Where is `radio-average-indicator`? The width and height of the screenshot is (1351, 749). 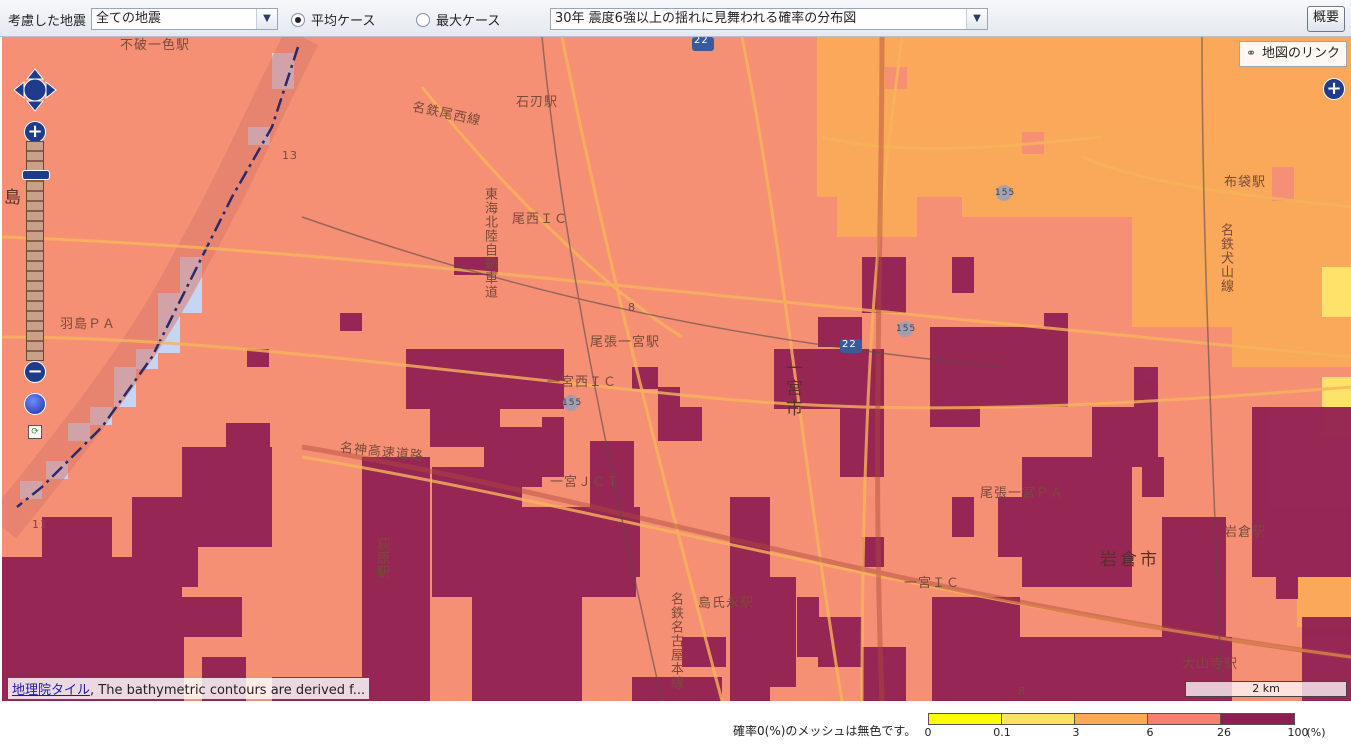 radio-average-indicator is located at coordinates (298, 20).